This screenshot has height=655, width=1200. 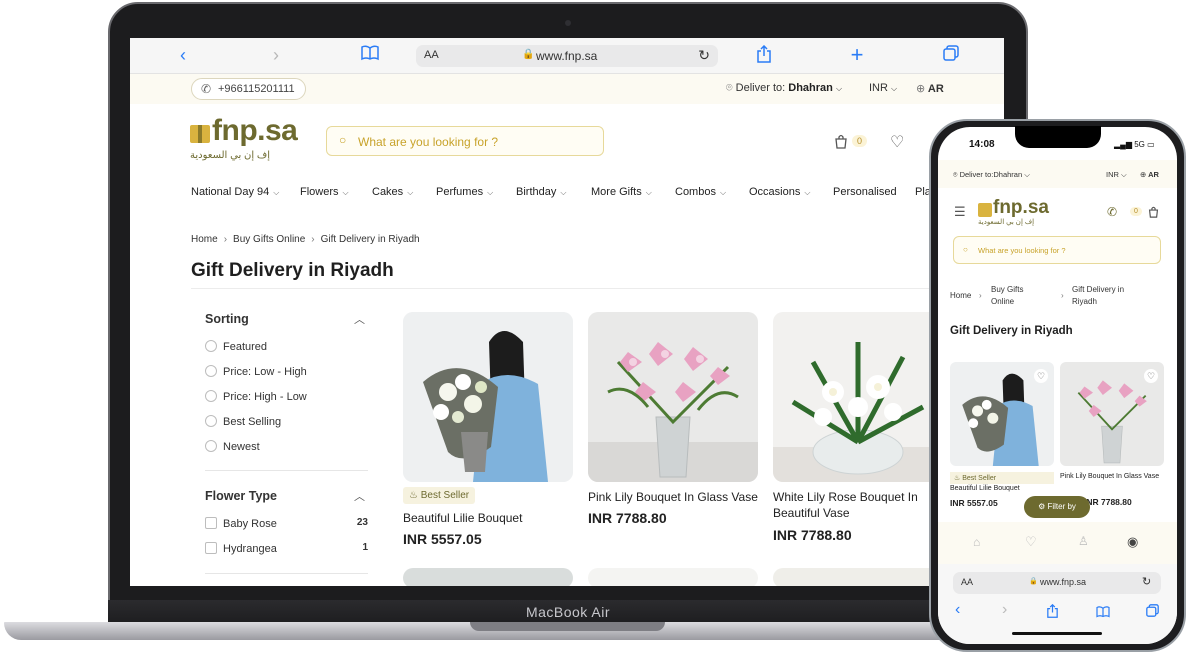 What do you see at coordinates (960, 212) in the screenshot?
I see `hamburger-menu-icon: ☰` at bounding box center [960, 212].